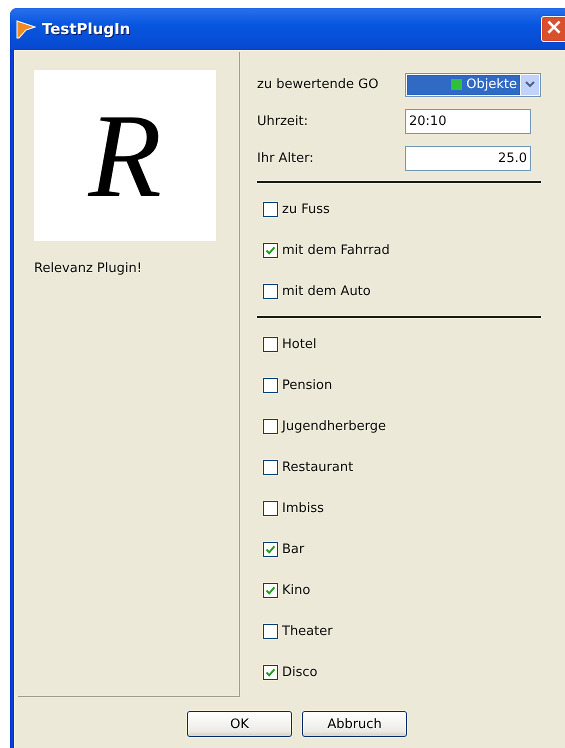 This screenshot has width=565, height=748. What do you see at coordinates (300, 672) in the screenshot?
I see `checkbox-label: Disco` at bounding box center [300, 672].